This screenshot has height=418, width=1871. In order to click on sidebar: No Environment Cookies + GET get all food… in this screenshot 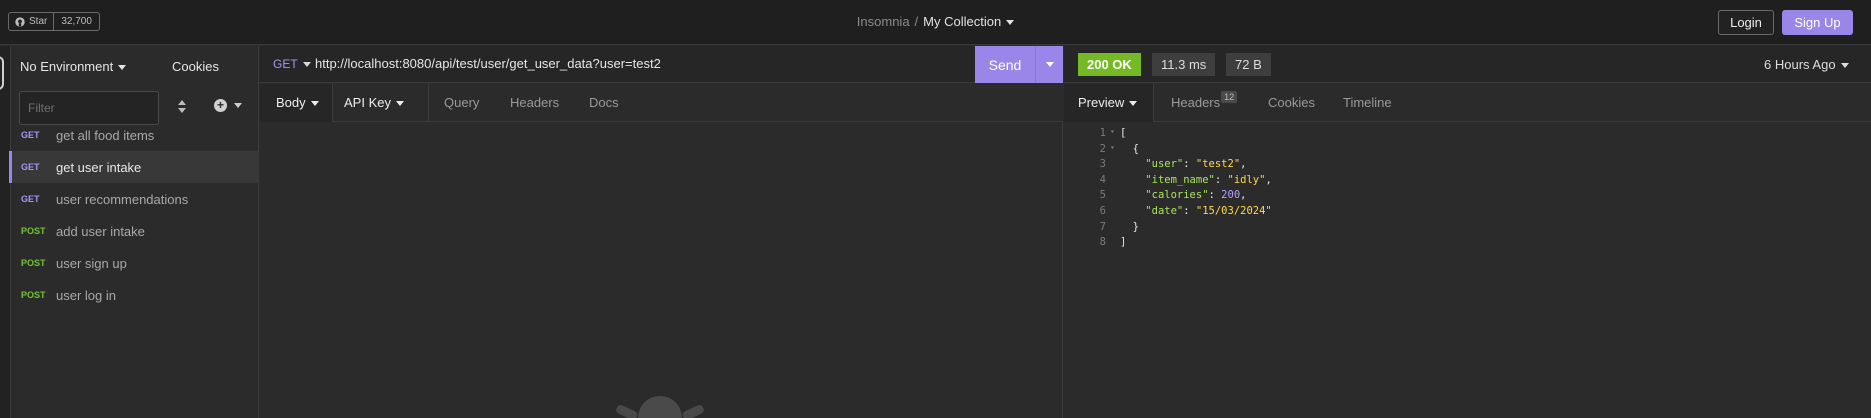, I will do `click(134, 232)`.